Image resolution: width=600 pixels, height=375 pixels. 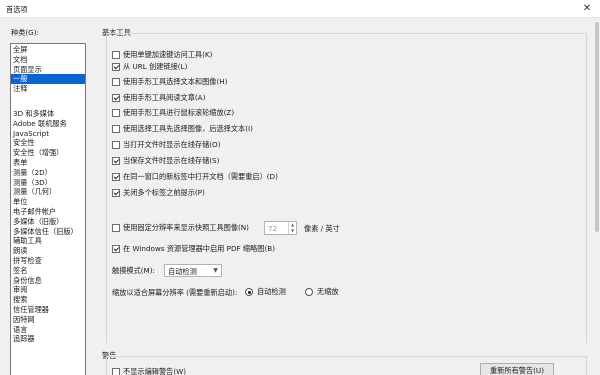 I want to click on resolution-spinner: 72 ▲ ▼, so click(x=280, y=228).